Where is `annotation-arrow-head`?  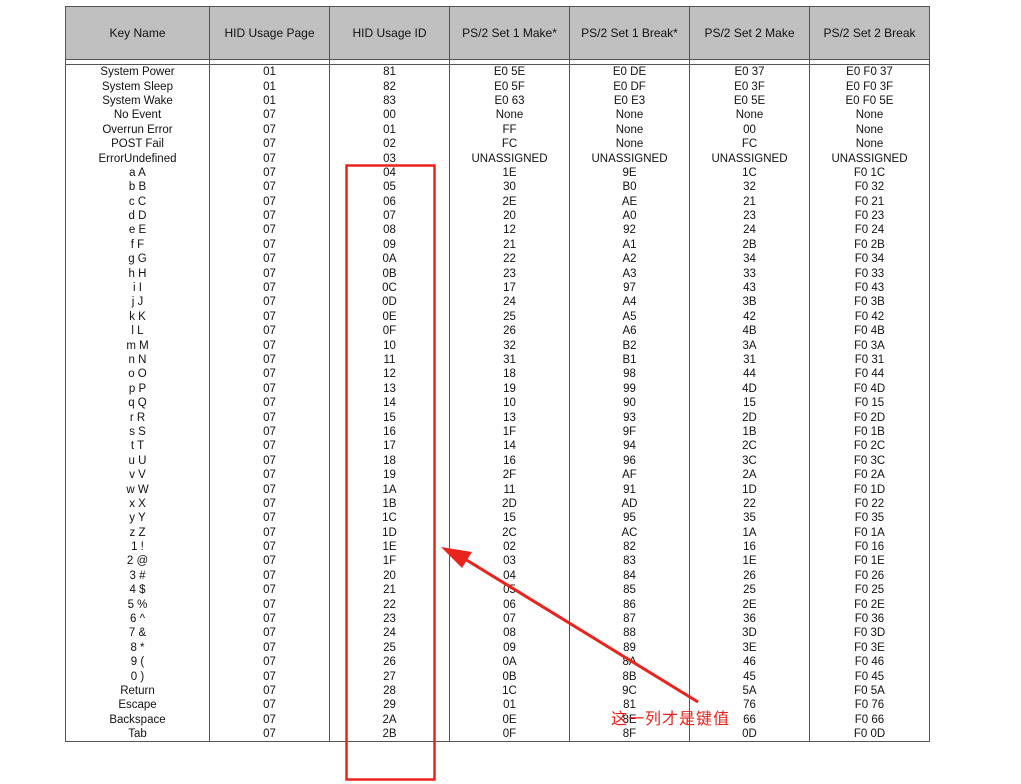 annotation-arrow-head is located at coordinates (456, 557).